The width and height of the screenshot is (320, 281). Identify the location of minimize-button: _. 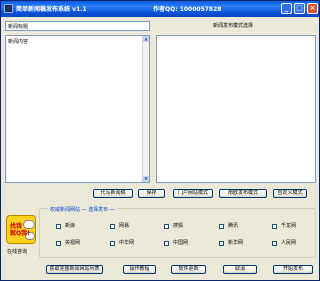
(286, 8).